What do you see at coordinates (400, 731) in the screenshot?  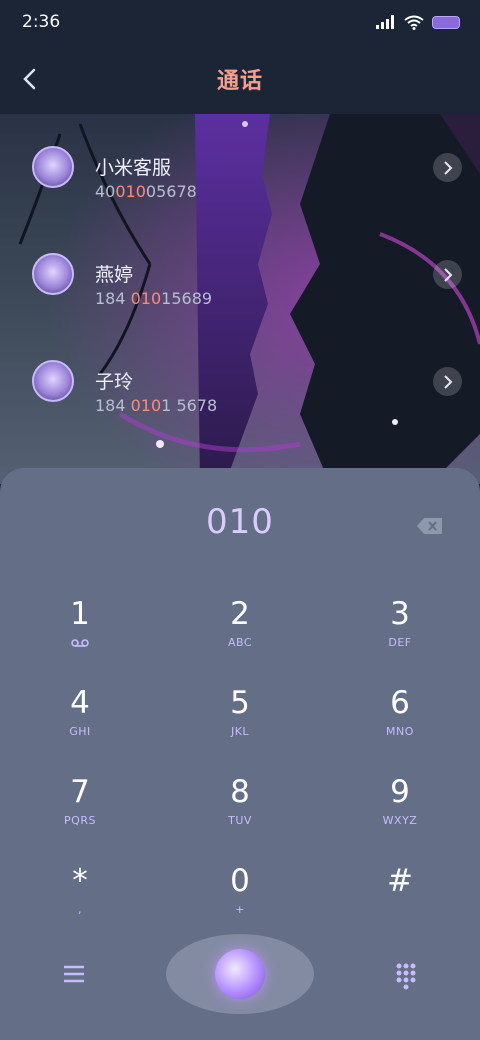 I see `key-letters: MNO` at bounding box center [400, 731].